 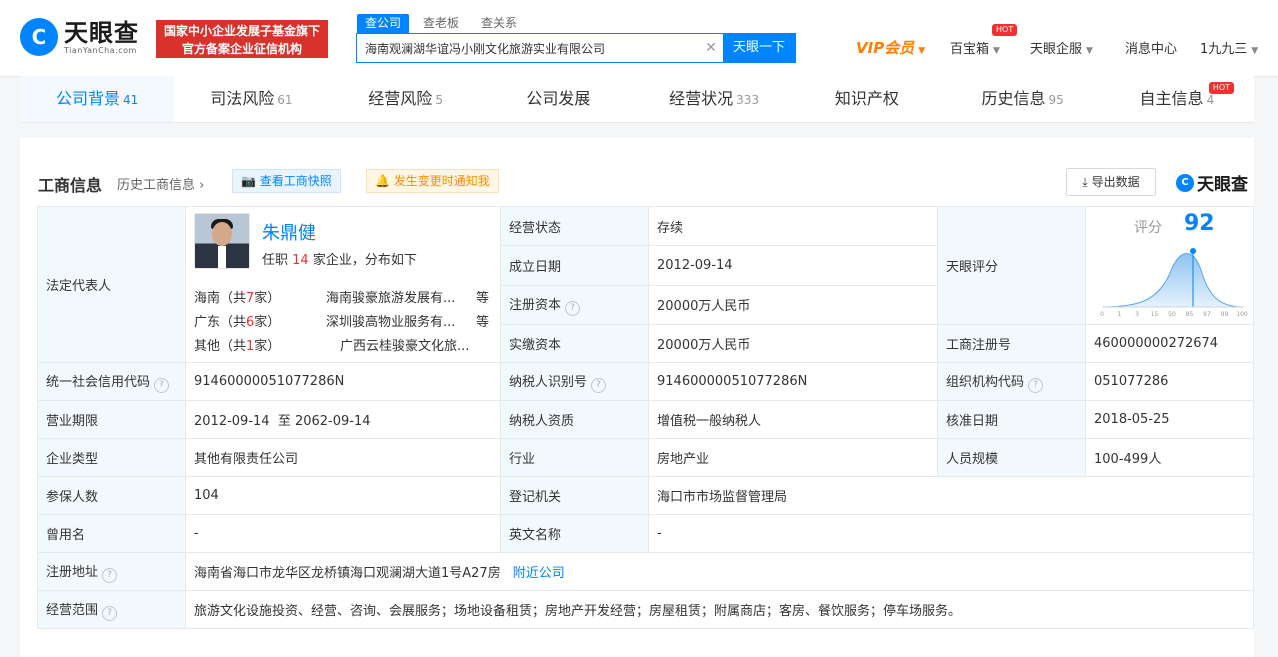 I want to click on tab-development: 公司发展, so click(x=560, y=99).